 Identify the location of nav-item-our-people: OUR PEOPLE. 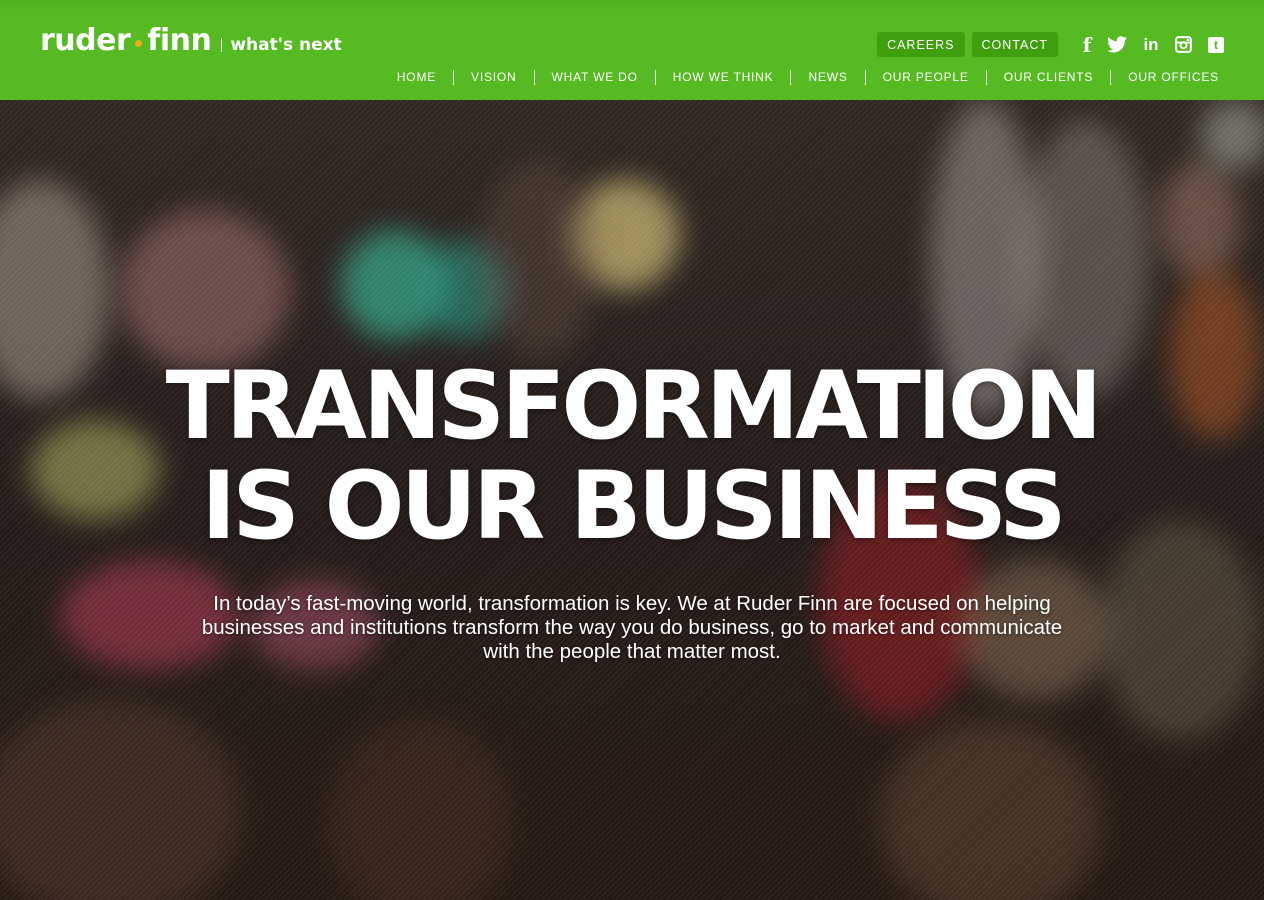
(925, 77).